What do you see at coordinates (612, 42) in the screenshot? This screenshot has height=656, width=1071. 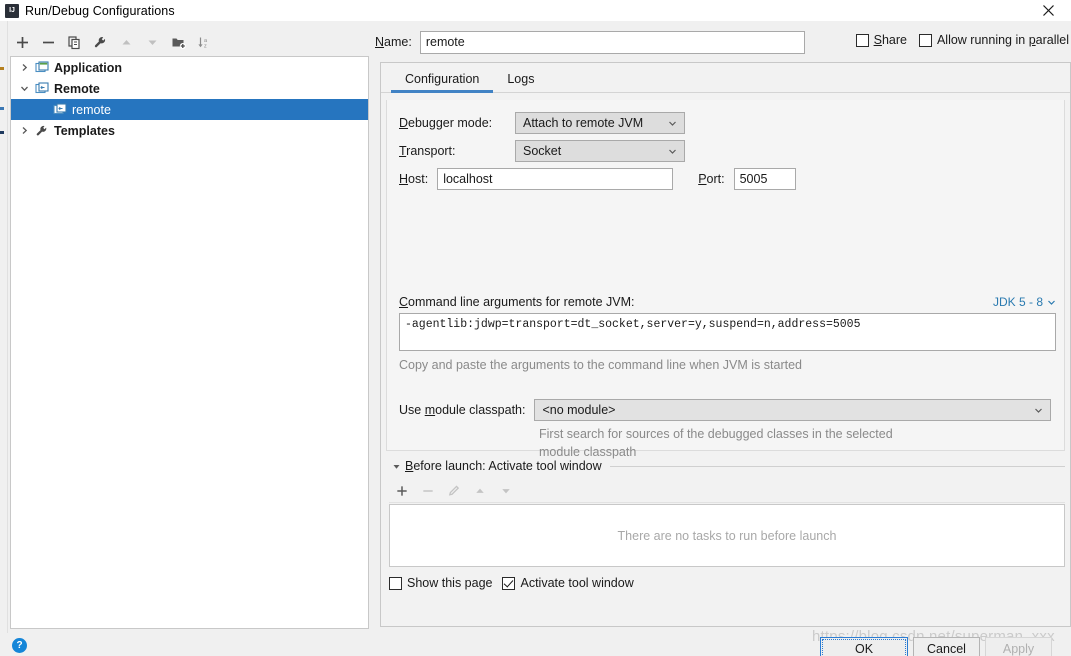 I see `name-input` at bounding box center [612, 42].